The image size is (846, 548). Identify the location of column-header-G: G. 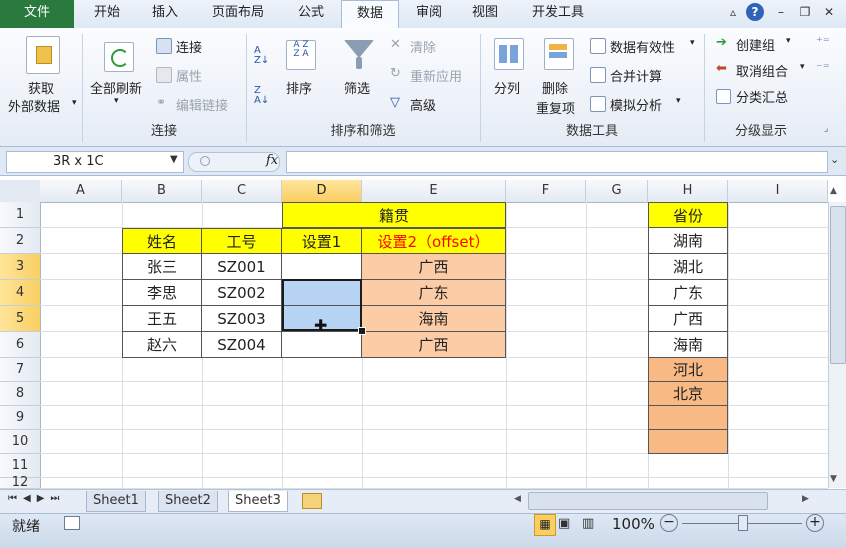
(617, 191).